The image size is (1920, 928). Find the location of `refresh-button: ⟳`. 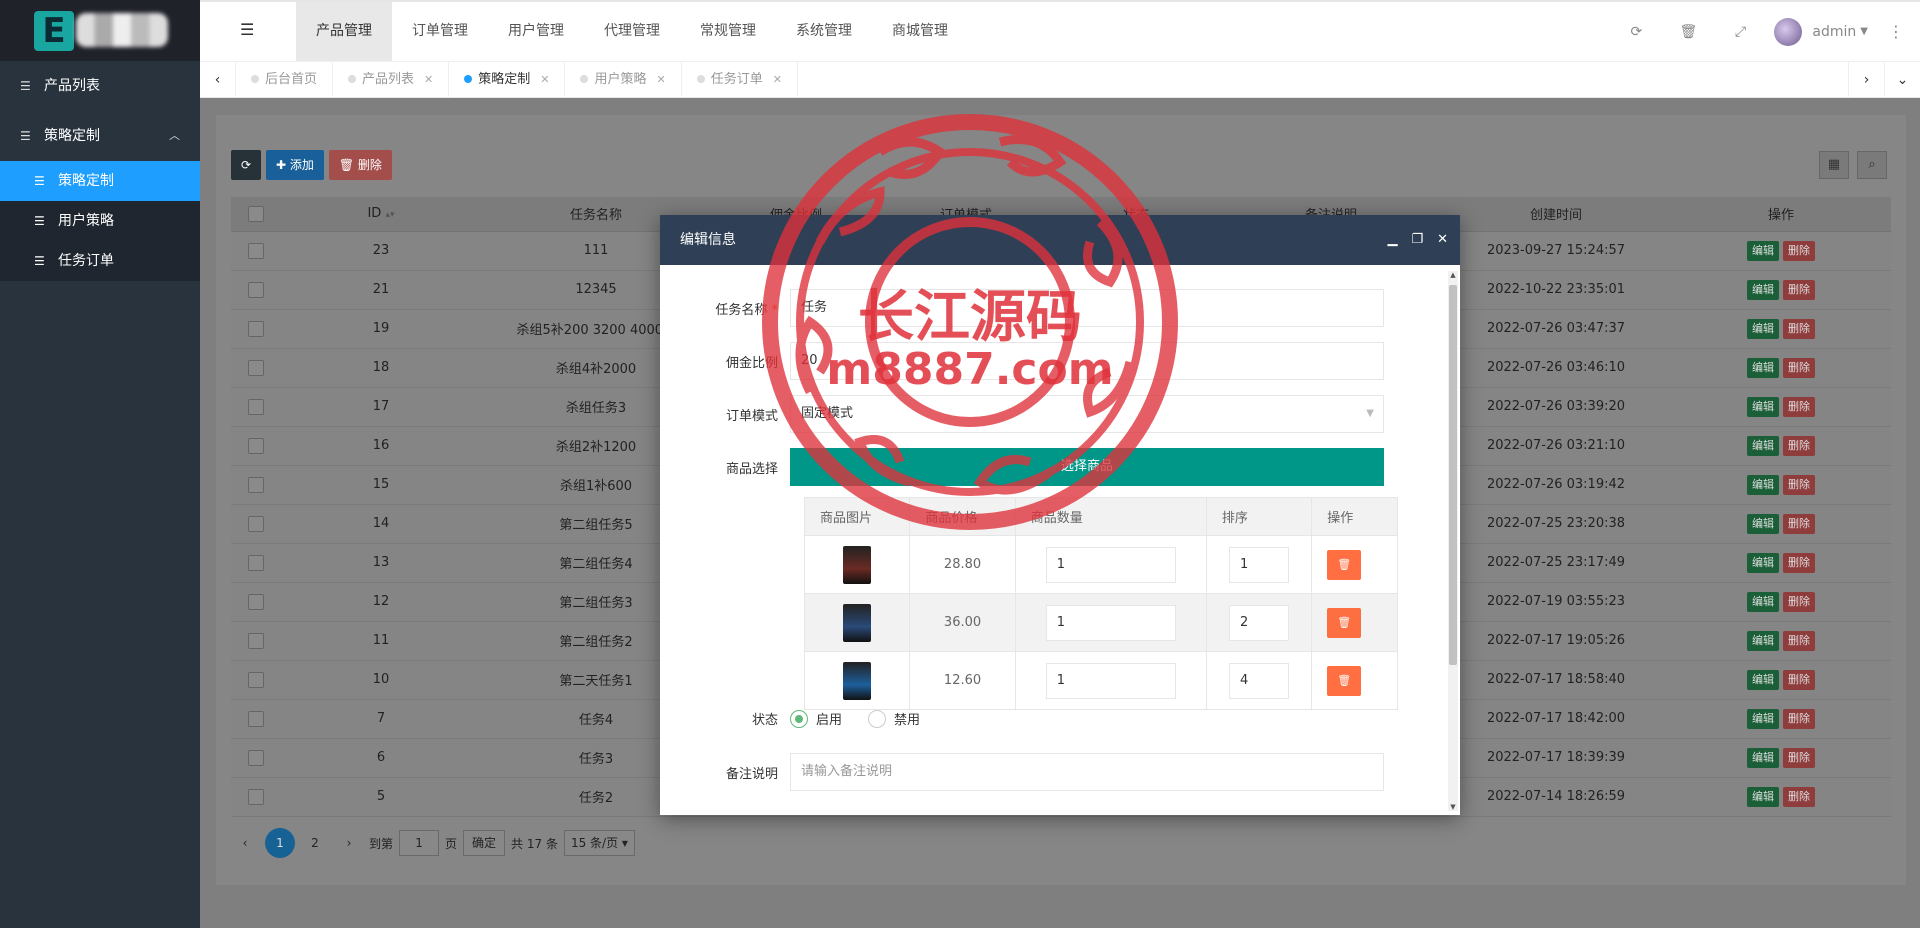

refresh-button: ⟳ is located at coordinates (246, 165).